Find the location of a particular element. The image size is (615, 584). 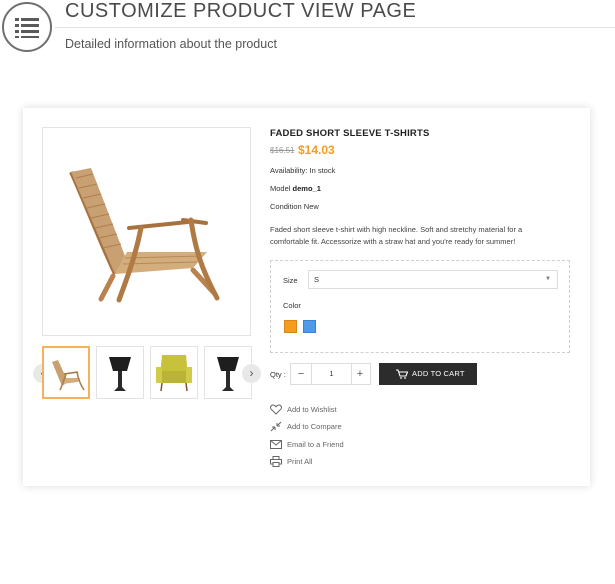

product-main-image is located at coordinates (146, 231).